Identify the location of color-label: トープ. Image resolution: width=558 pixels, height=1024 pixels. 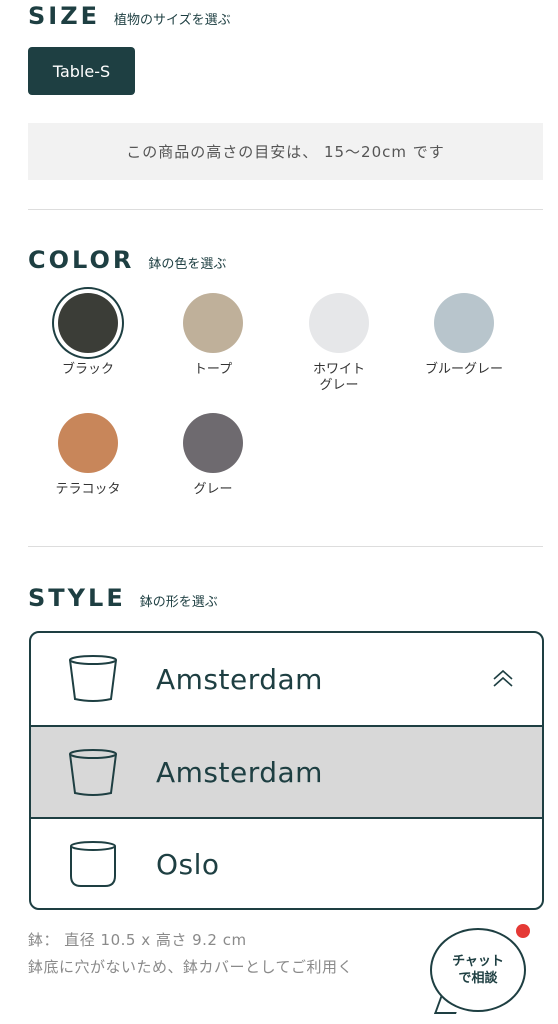
(213, 369).